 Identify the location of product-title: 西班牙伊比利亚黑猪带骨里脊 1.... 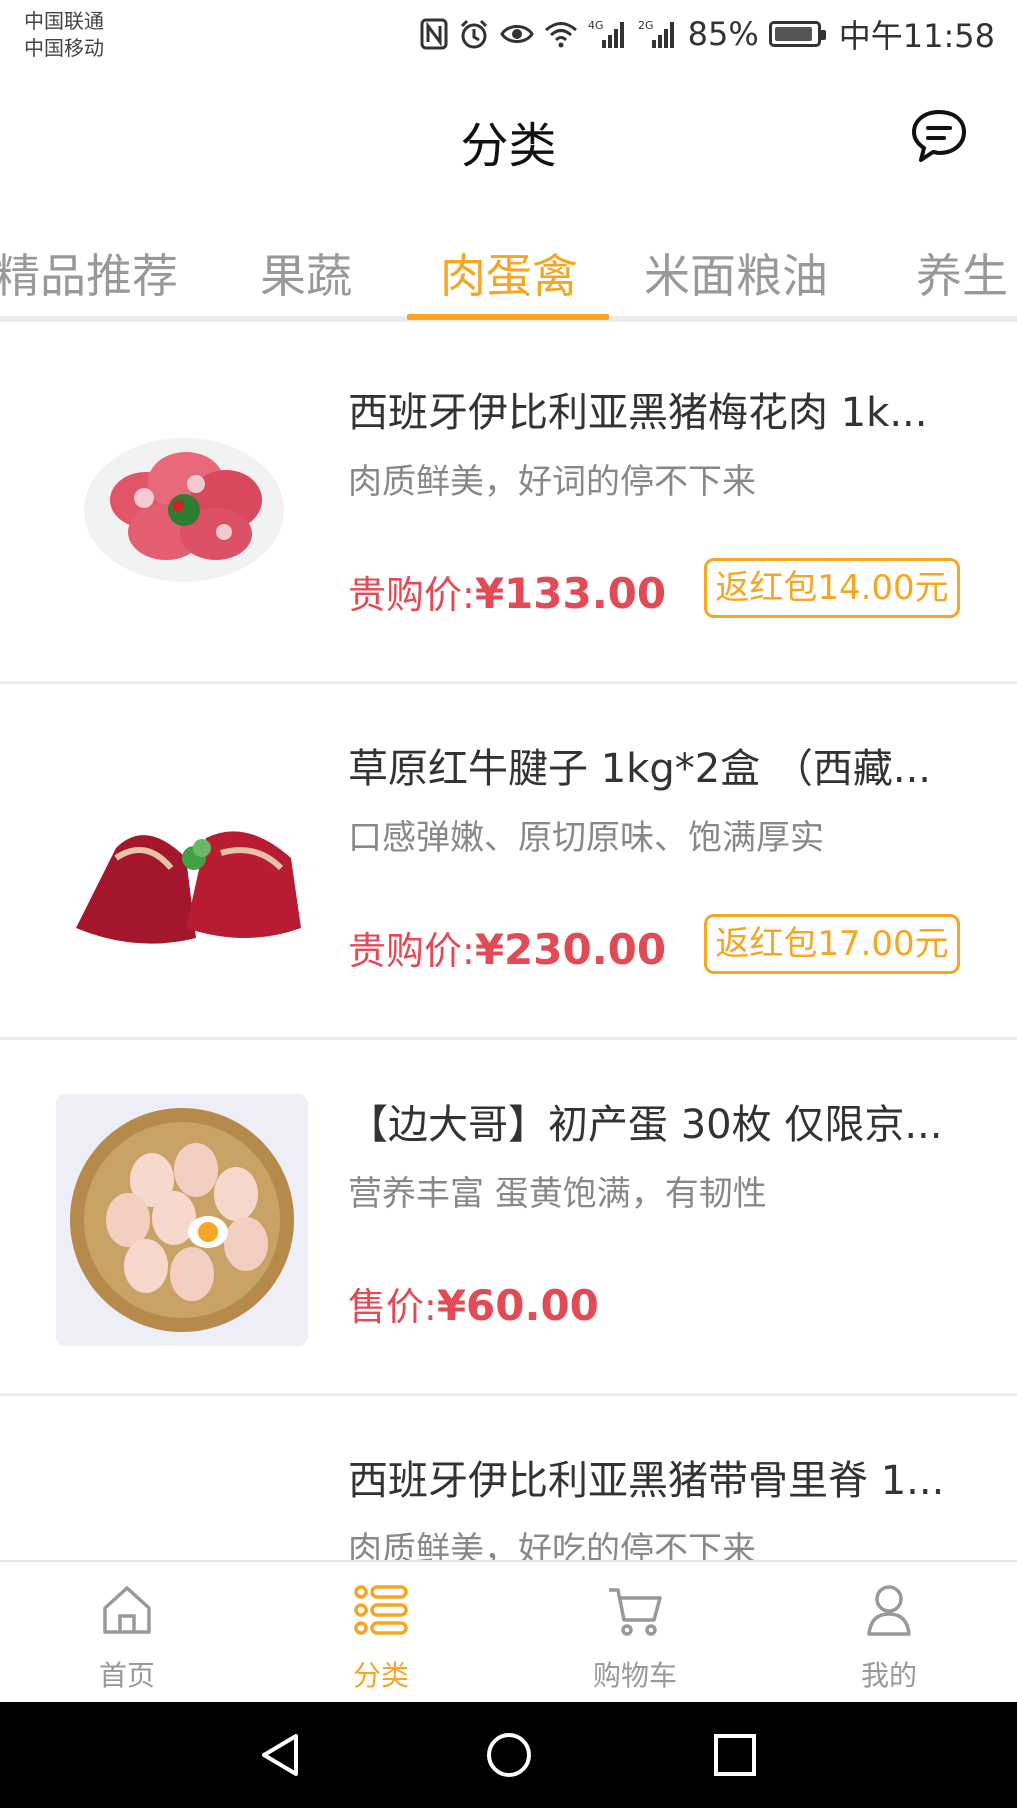
(648, 1477).